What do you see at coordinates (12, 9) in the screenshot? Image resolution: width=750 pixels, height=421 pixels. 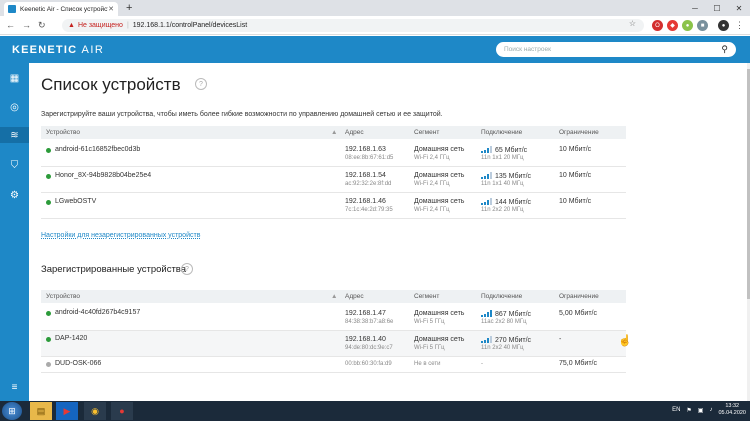 I see `keenetic-favicon-icon` at bounding box center [12, 9].